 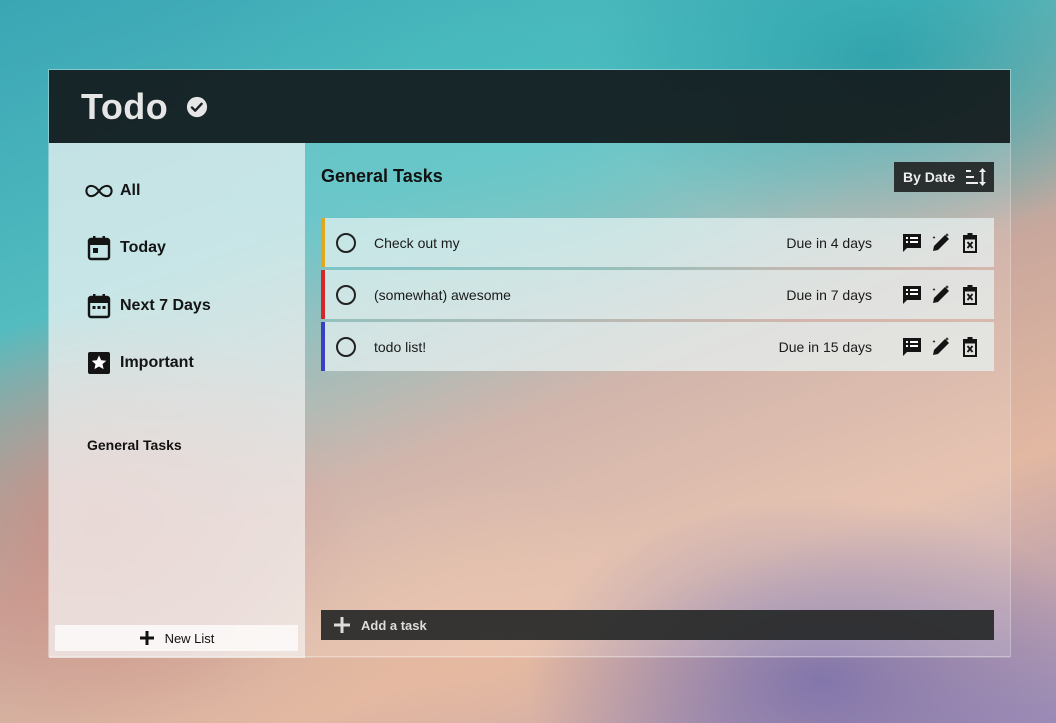 I want to click on task-due: Due in 7 days, so click(x=829, y=294).